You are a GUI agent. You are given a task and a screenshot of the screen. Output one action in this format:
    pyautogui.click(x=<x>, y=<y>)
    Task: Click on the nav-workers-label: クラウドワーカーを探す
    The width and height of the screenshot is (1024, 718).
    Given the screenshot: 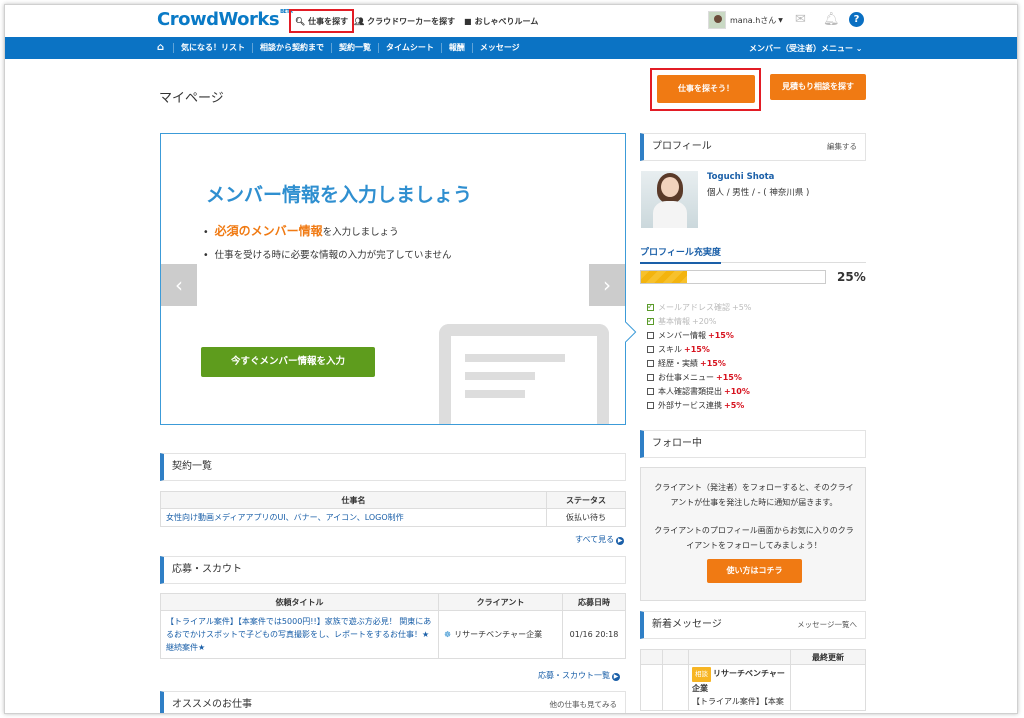 What is the action you would take?
    pyautogui.click(x=411, y=21)
    